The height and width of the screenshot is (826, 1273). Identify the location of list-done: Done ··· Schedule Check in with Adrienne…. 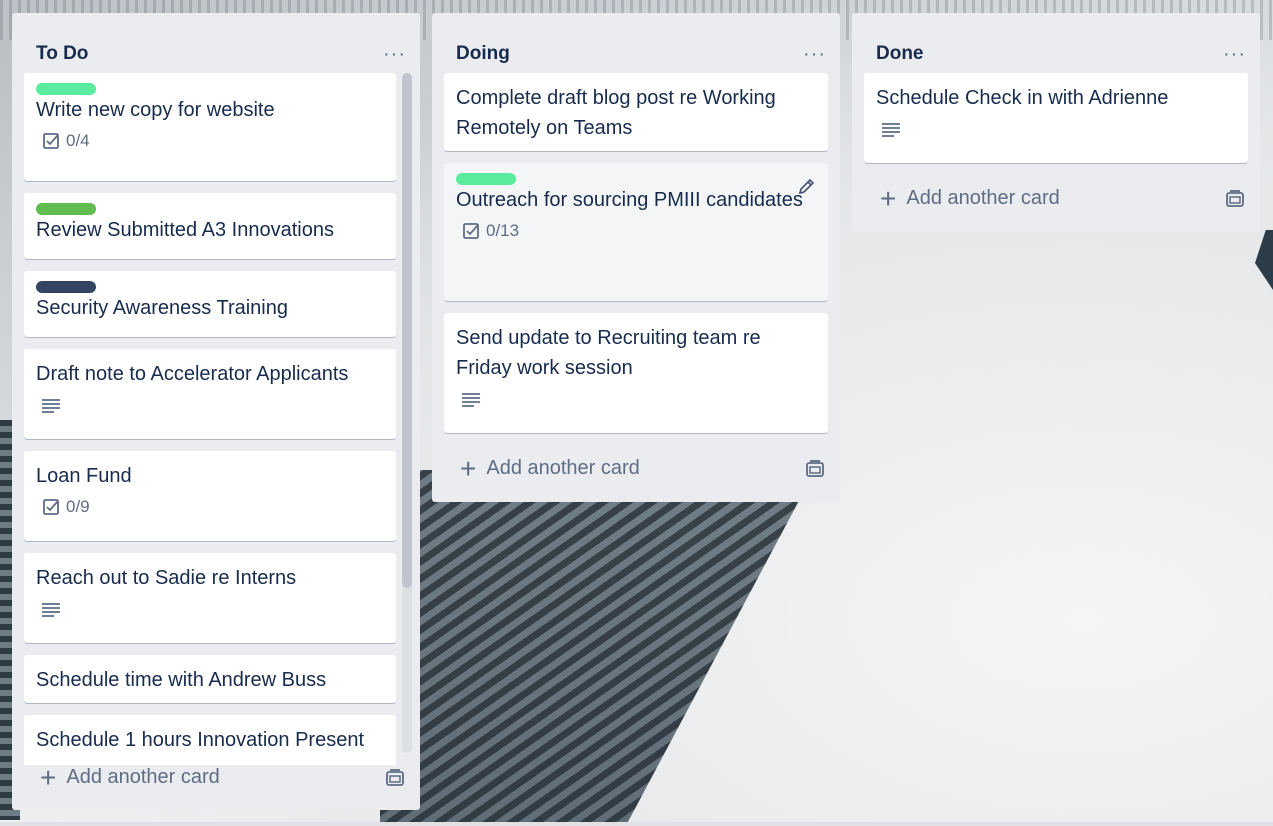
(1056, 122).